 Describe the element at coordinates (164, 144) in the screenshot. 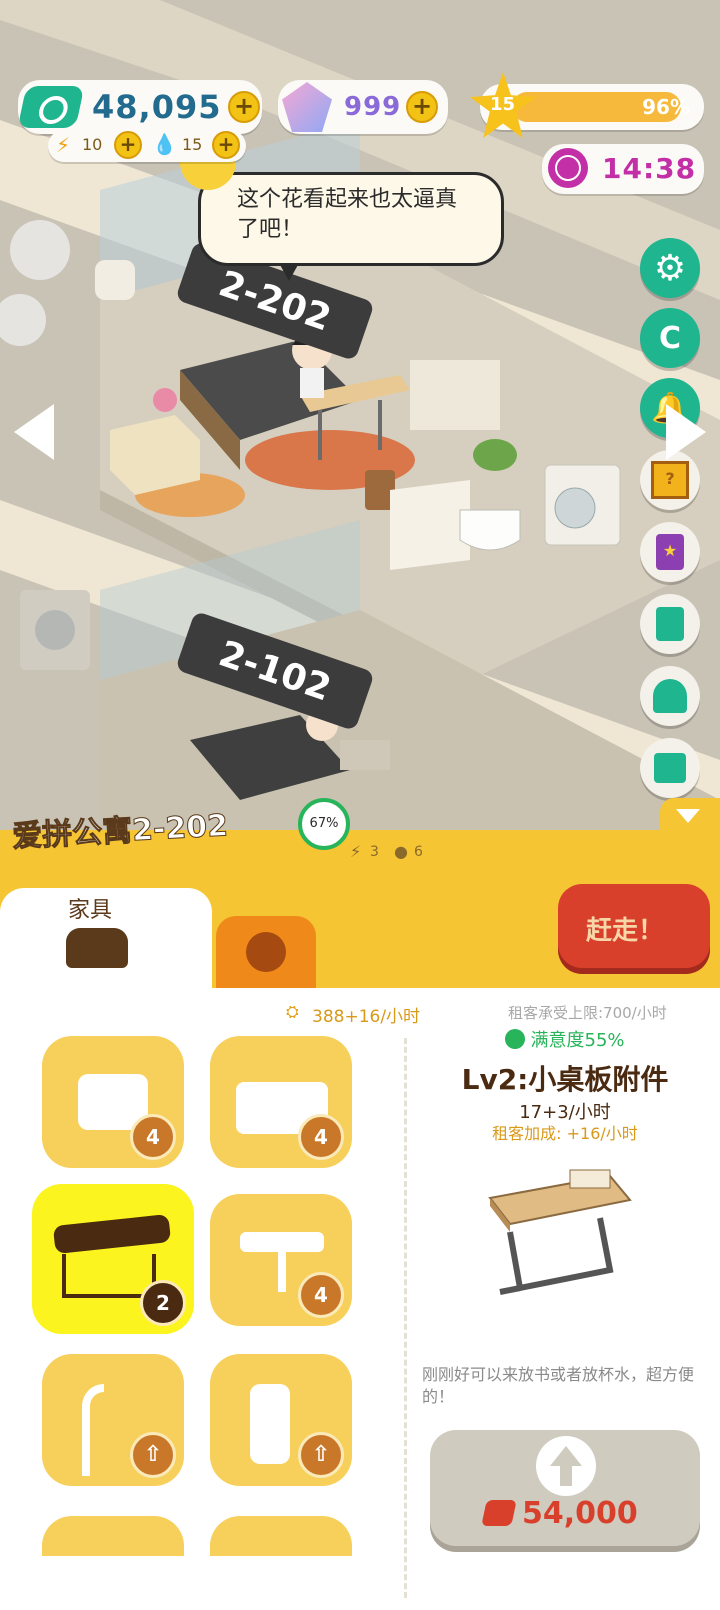

I see `water-drop-icon: 💧` at that location.